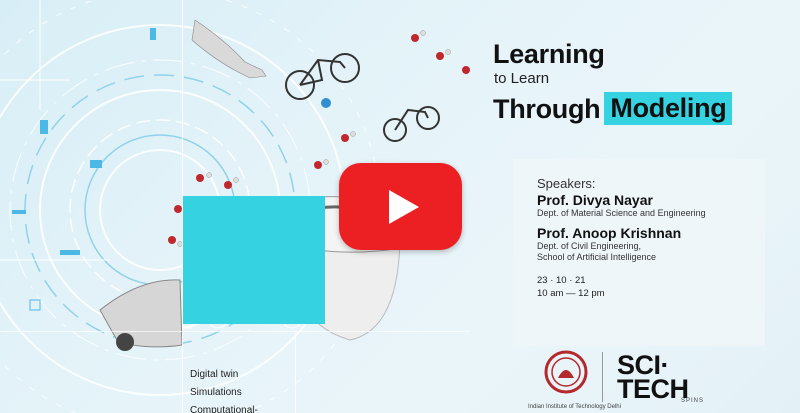  Describe the element at coordinates (549, 54) in the screenshot. I see `title-line-learning: Learning` at that location.